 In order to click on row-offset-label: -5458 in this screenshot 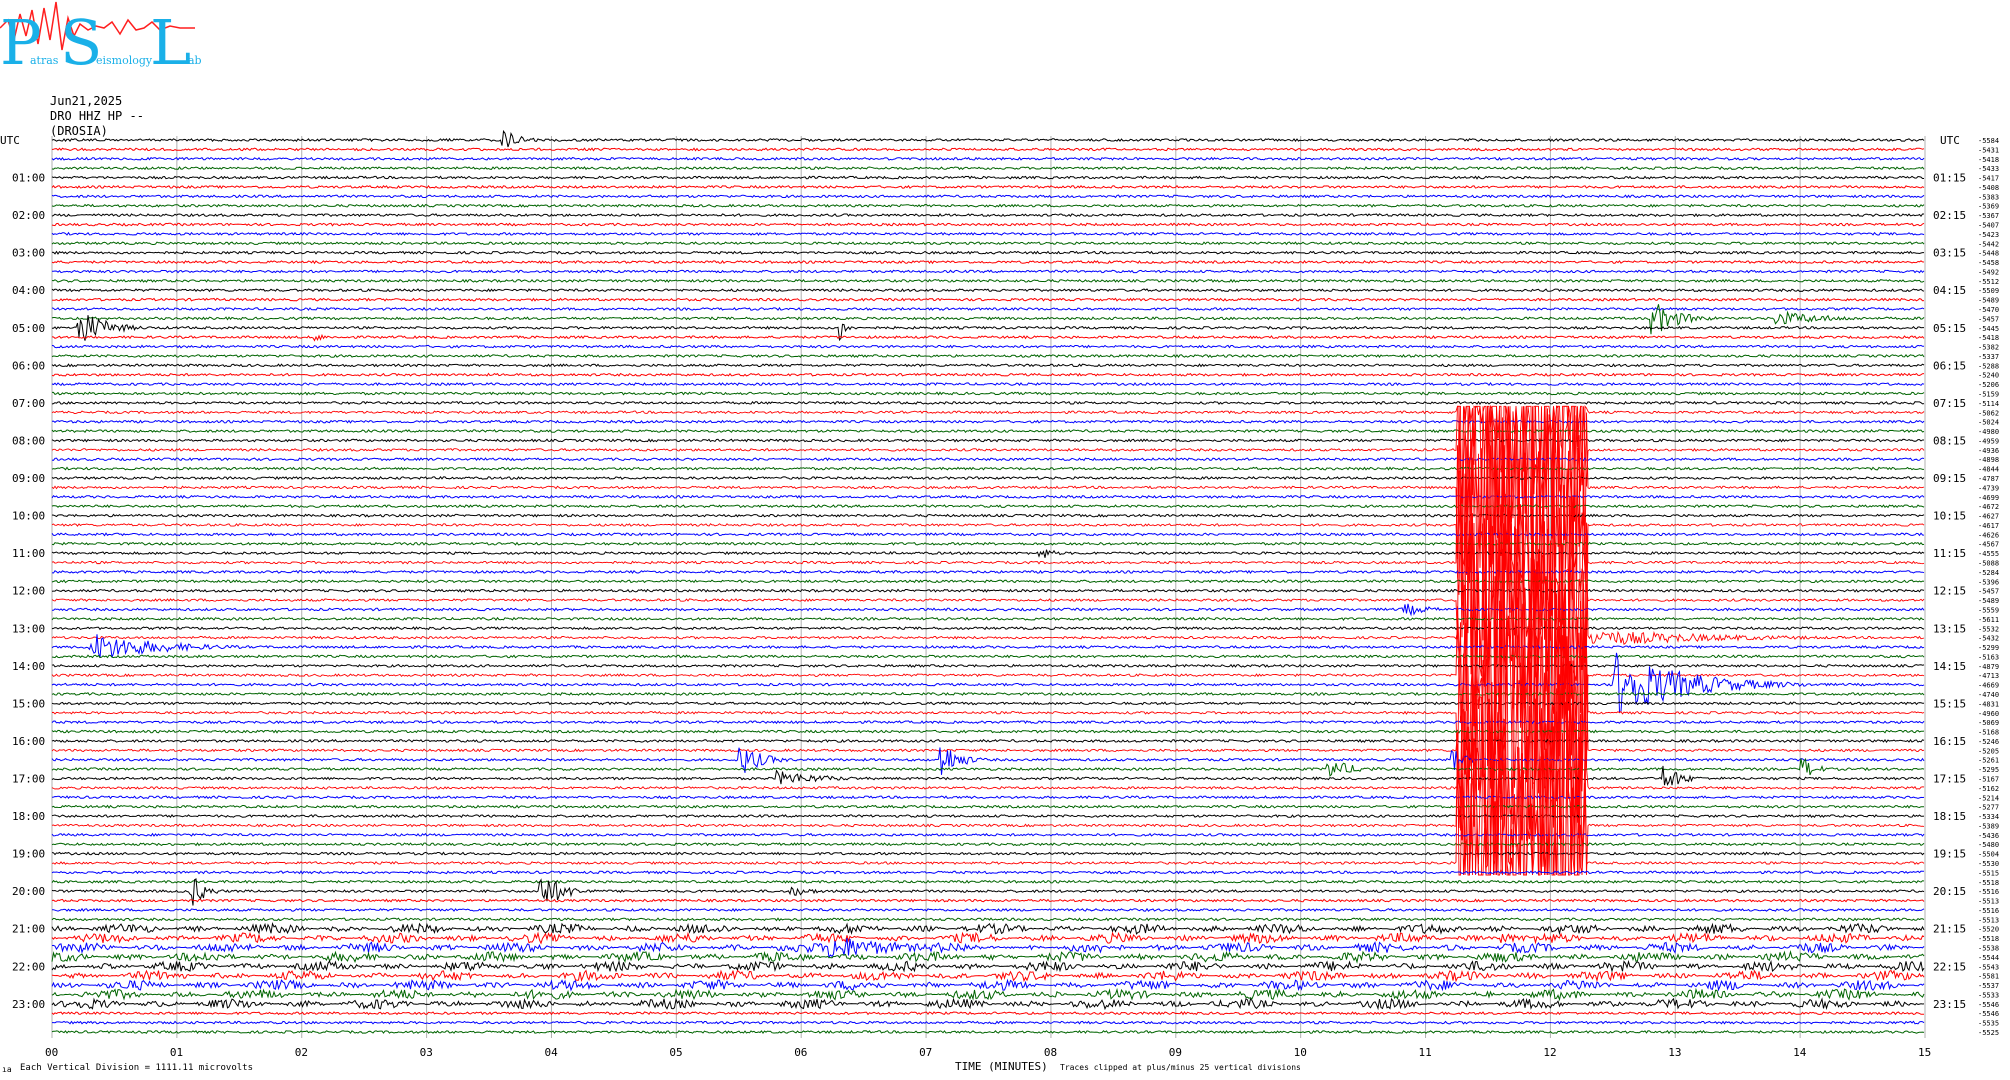, I will do `click(1988, 263)`.